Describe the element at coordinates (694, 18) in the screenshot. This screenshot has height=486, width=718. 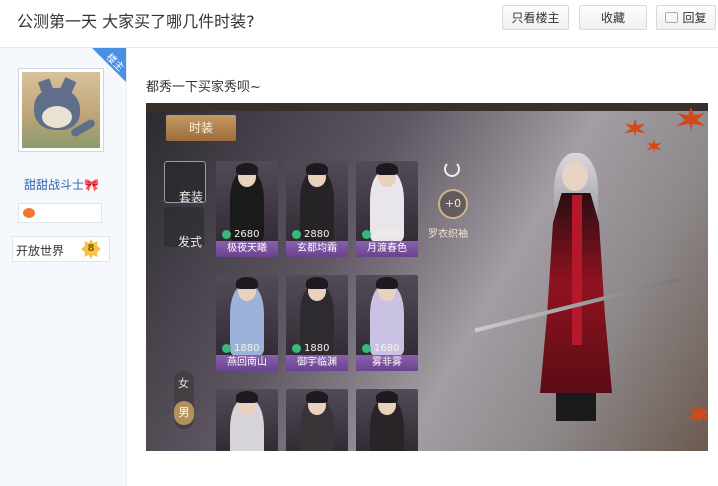
I see `reply-label: 回复` at that location.